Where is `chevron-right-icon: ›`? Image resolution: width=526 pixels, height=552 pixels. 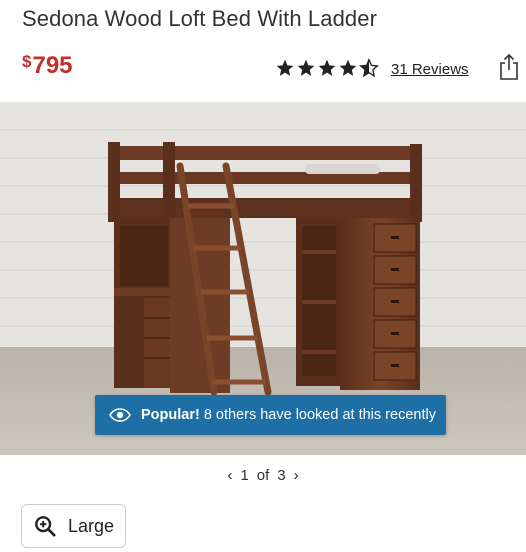 chevron-right-icon: › is located at coordinates (296, 475).